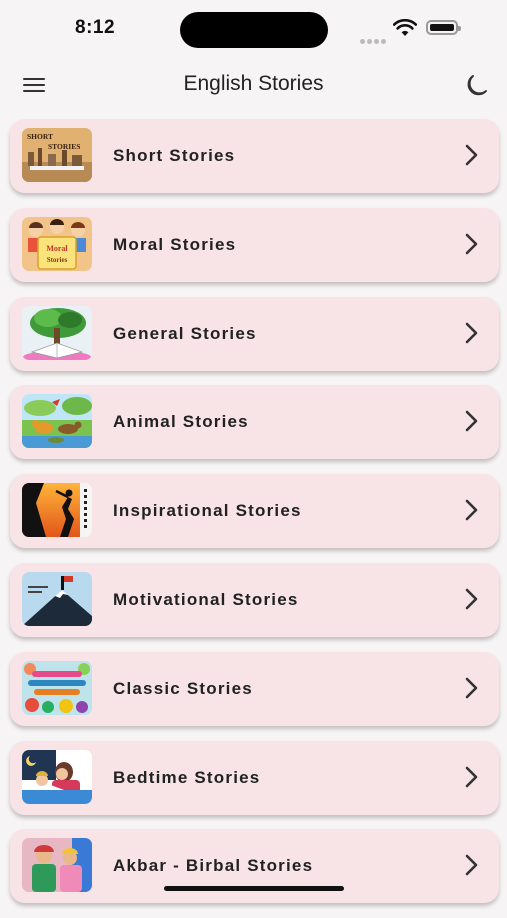 Image resolution: width=507 pixels, height=918 pixels. Describe the element at coordinates (174, 155) in the screenshot. I see `story-category-label: Short Stories` at that location.